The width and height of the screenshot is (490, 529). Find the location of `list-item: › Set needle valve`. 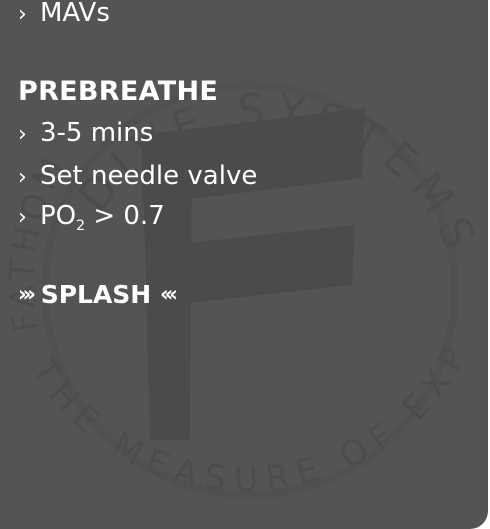

list-item: › Set needle valve is located at coordinates (137, 177).